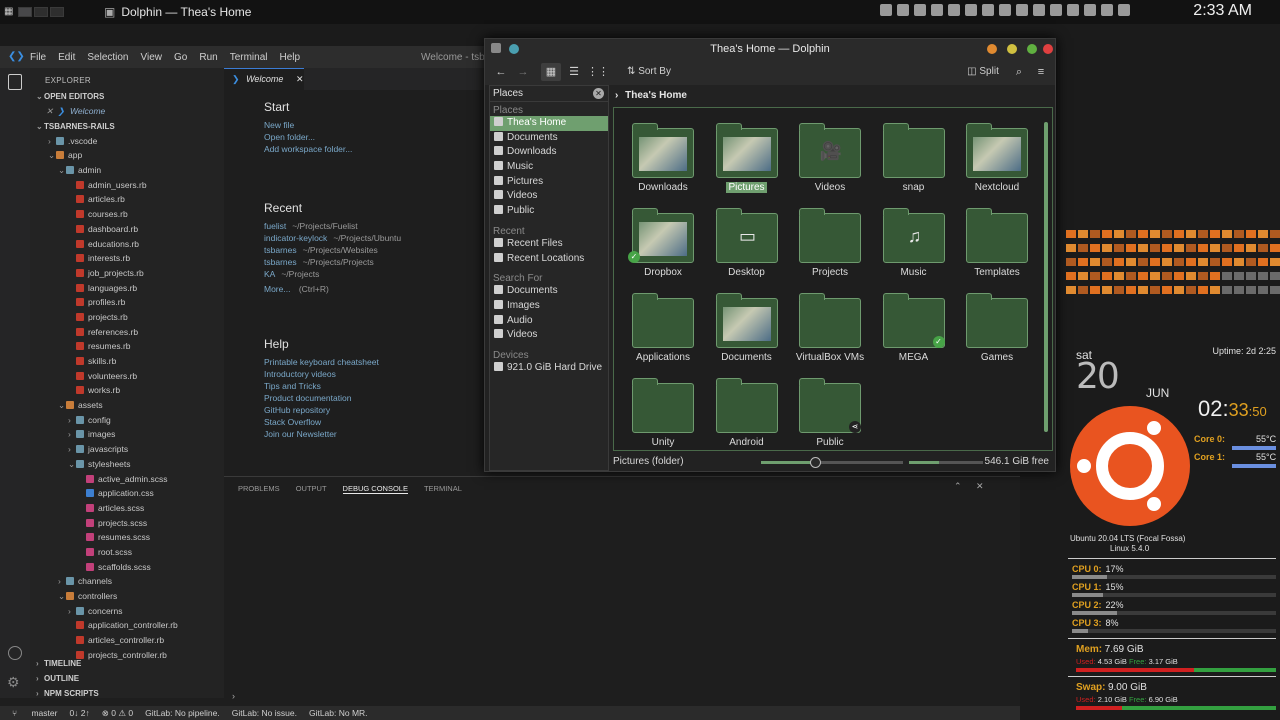 This screenshot has width=1280, height=720. Describe the element at coordinates (127, 479) in the screenshot. I see `tree-item: active_admin.scss` at that location.